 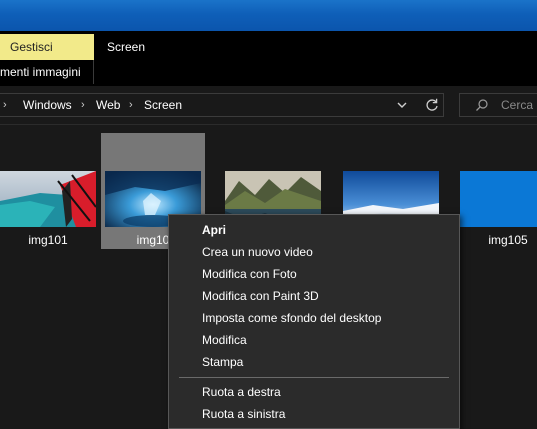 What do you see at coordinates (314, 252) in the screenshot?
I see `menu-item-crea-nuovo-video: Crea un nuovo video` at bounding box center [314, 252].